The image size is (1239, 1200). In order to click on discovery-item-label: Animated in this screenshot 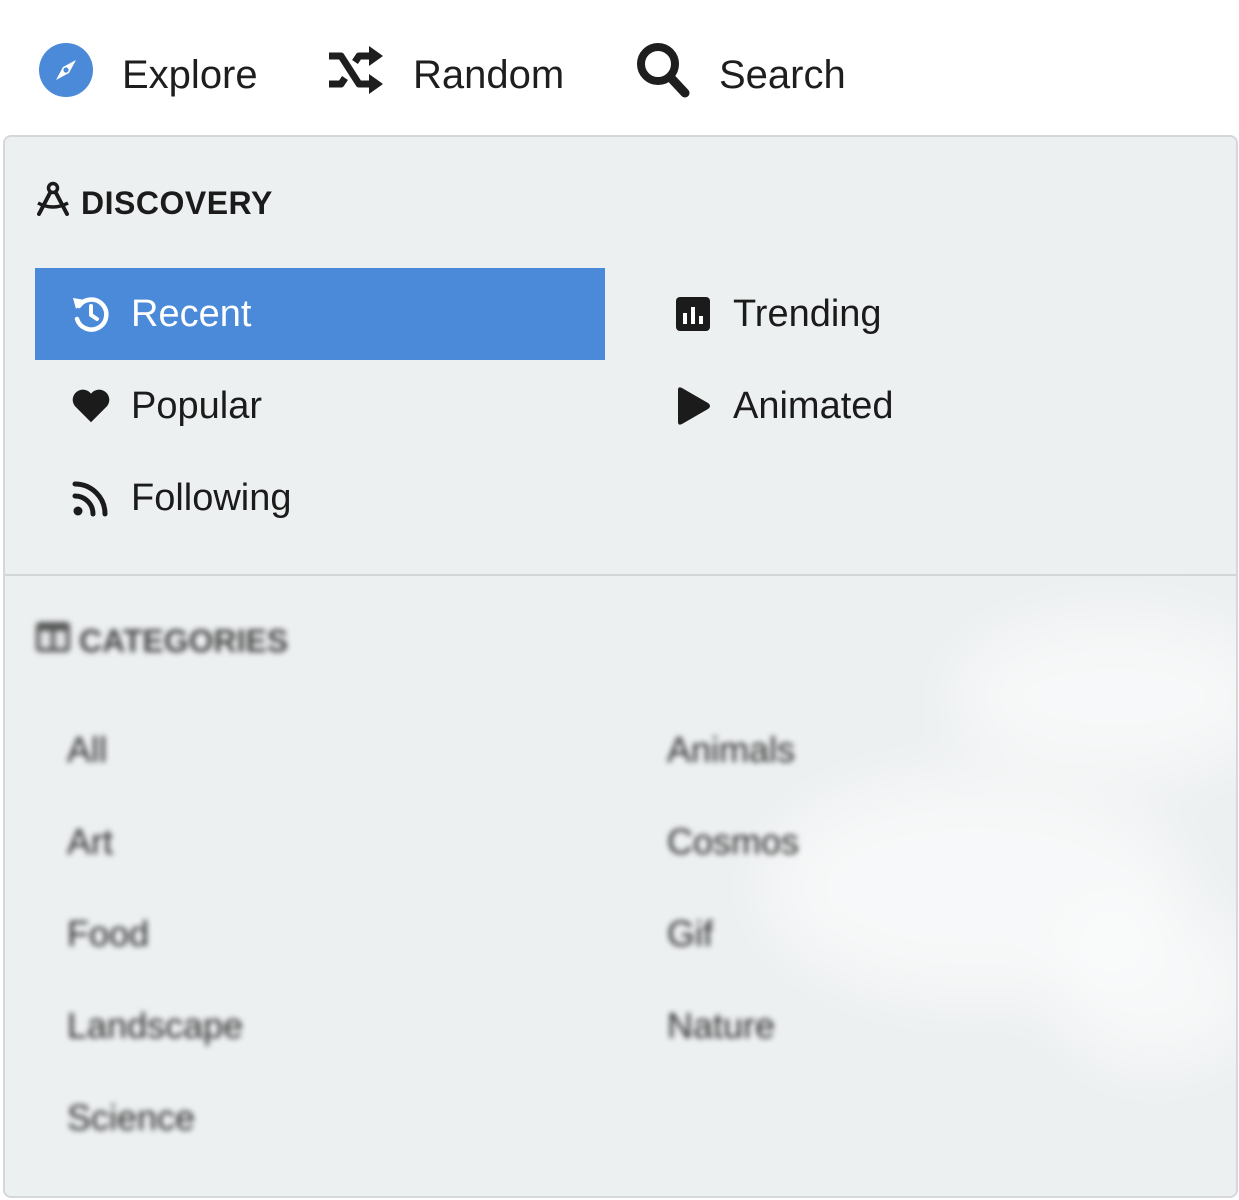, I will do `click(813, 405)`.